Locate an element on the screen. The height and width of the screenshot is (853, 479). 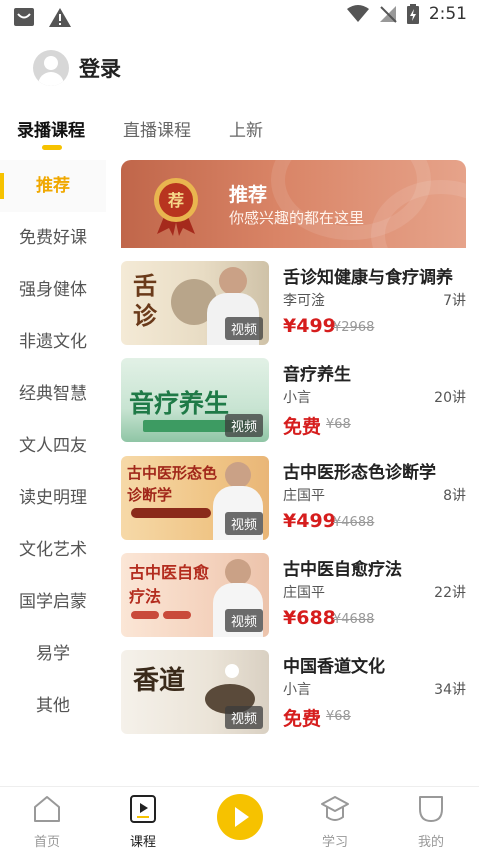
nav-home: 首页 is located at coordinates (47, 822).